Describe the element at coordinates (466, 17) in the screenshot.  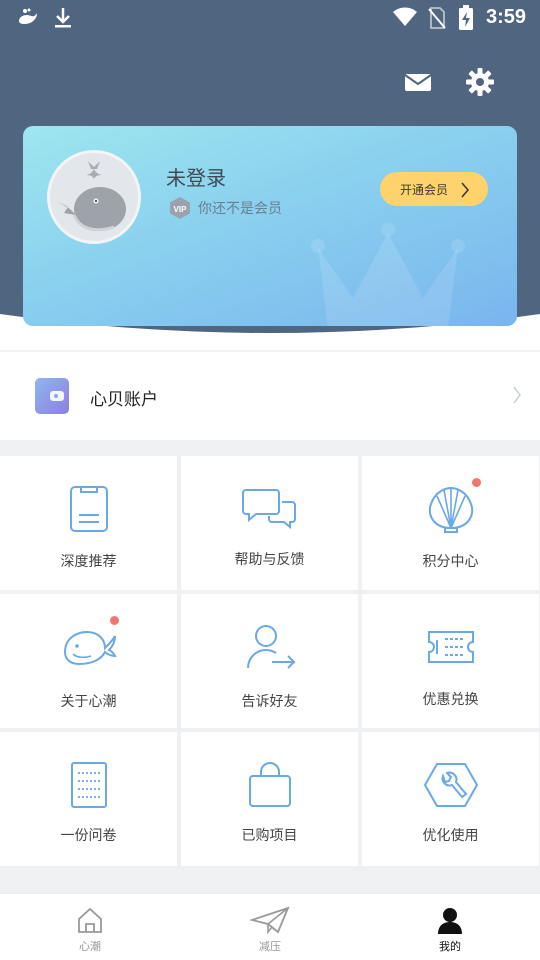
I see `battery-charging-icon` at that location.